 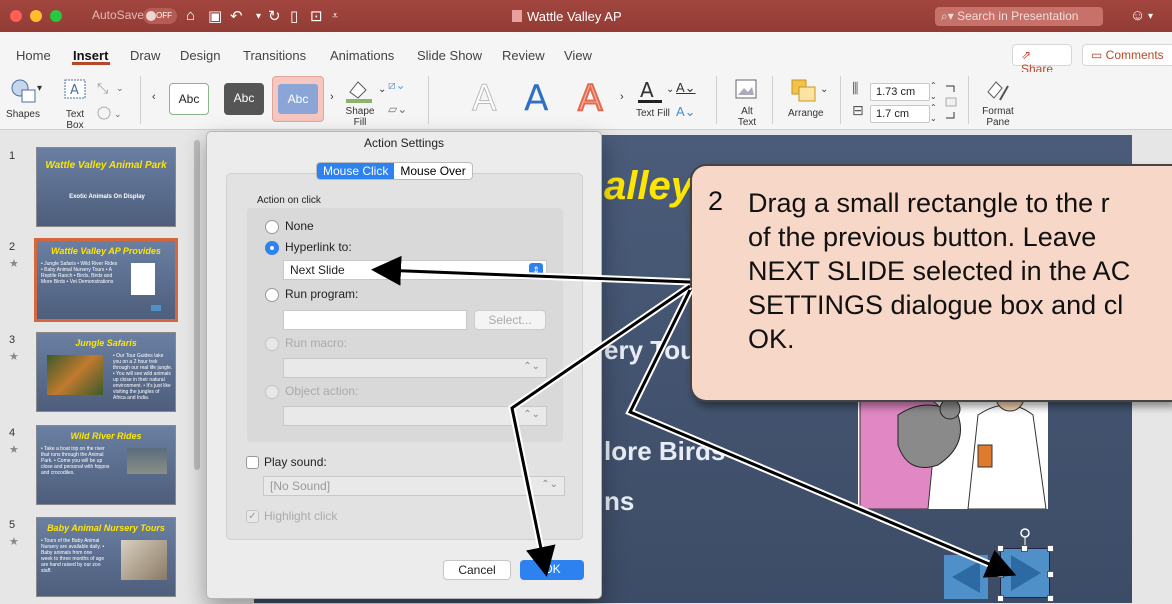 I want to click on format-pane-label-1: Format, so click(x=998, y=111).